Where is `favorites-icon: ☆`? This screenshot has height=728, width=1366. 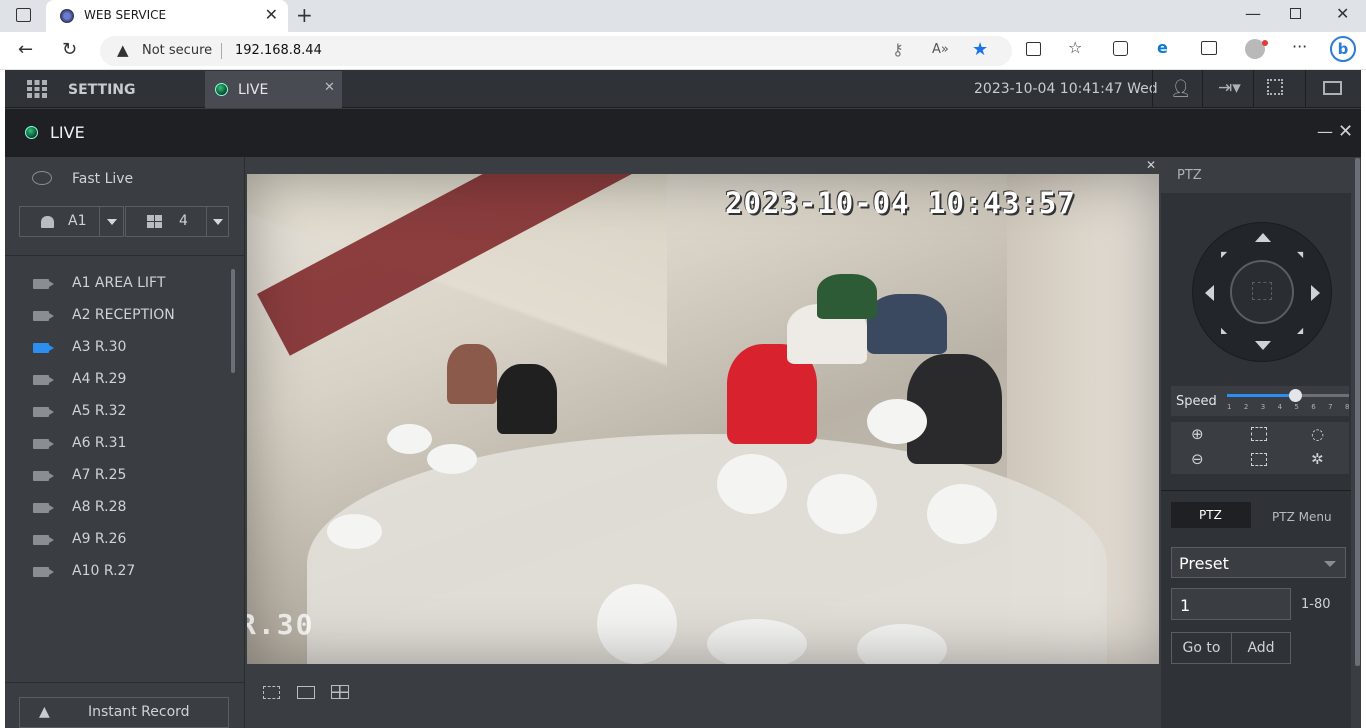 favorites-icon: ☆ is located at coordinates (1075, 48).